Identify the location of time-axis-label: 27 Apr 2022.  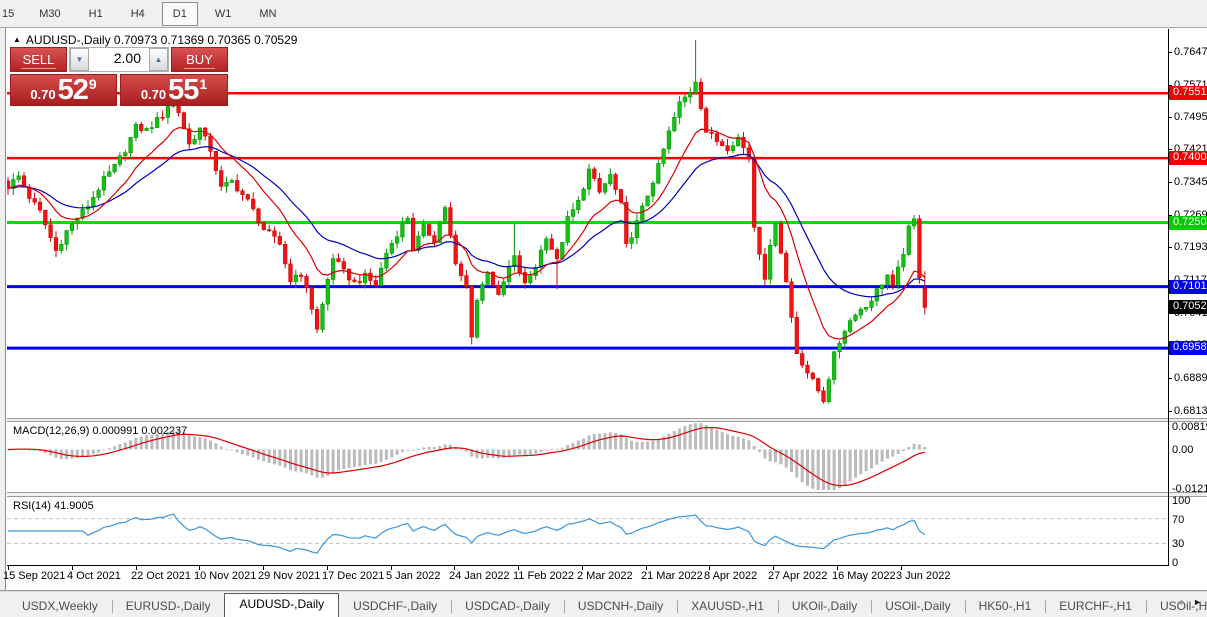
(798, 576).